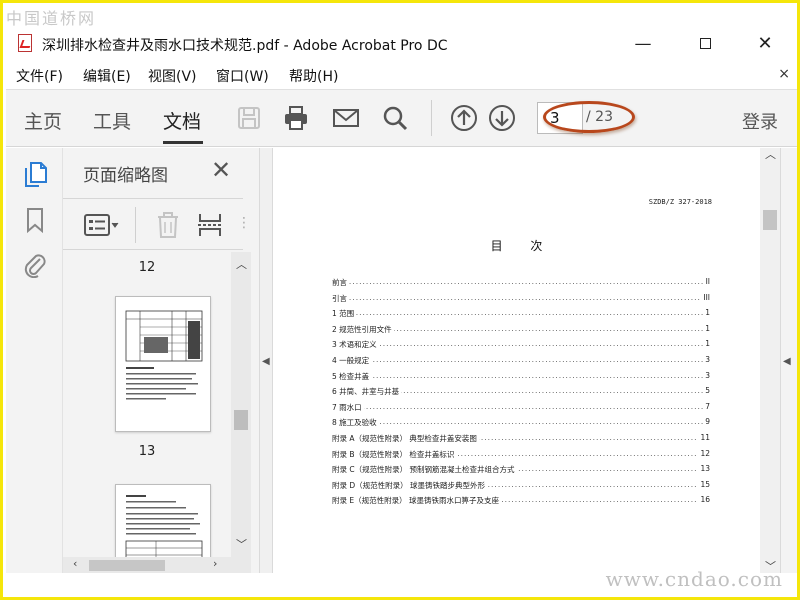  What do you see at coordinates (168, 225) in the screenshot?
I see `delete-icon` at bounding box center [168, 225].